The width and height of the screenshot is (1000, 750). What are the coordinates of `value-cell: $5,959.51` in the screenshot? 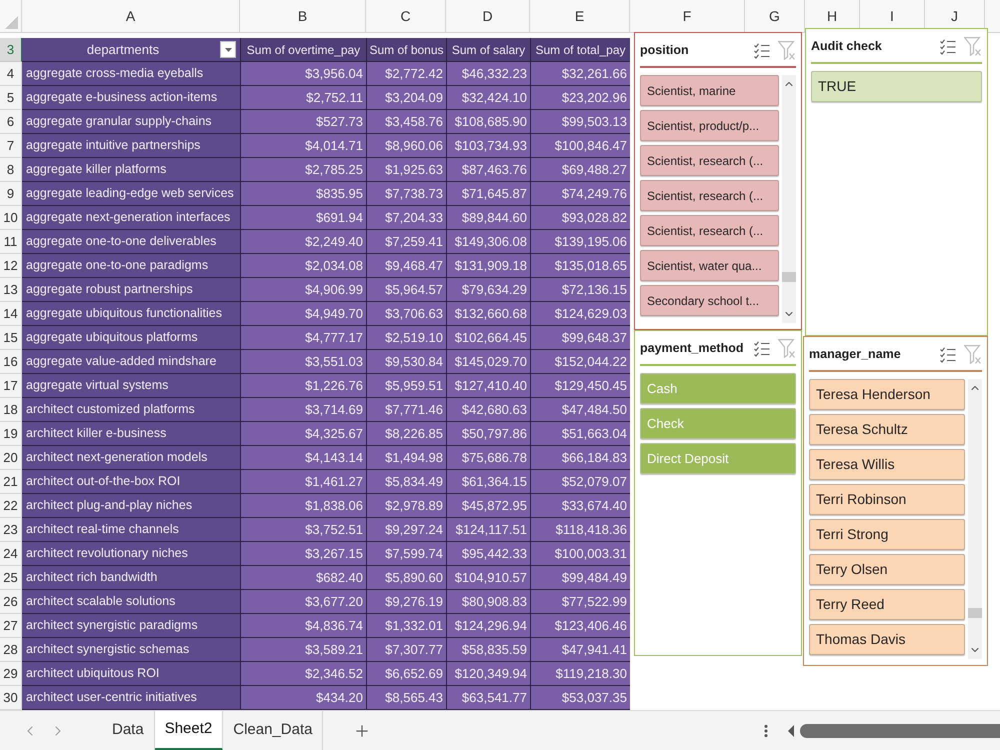 It's located at (406, 386).